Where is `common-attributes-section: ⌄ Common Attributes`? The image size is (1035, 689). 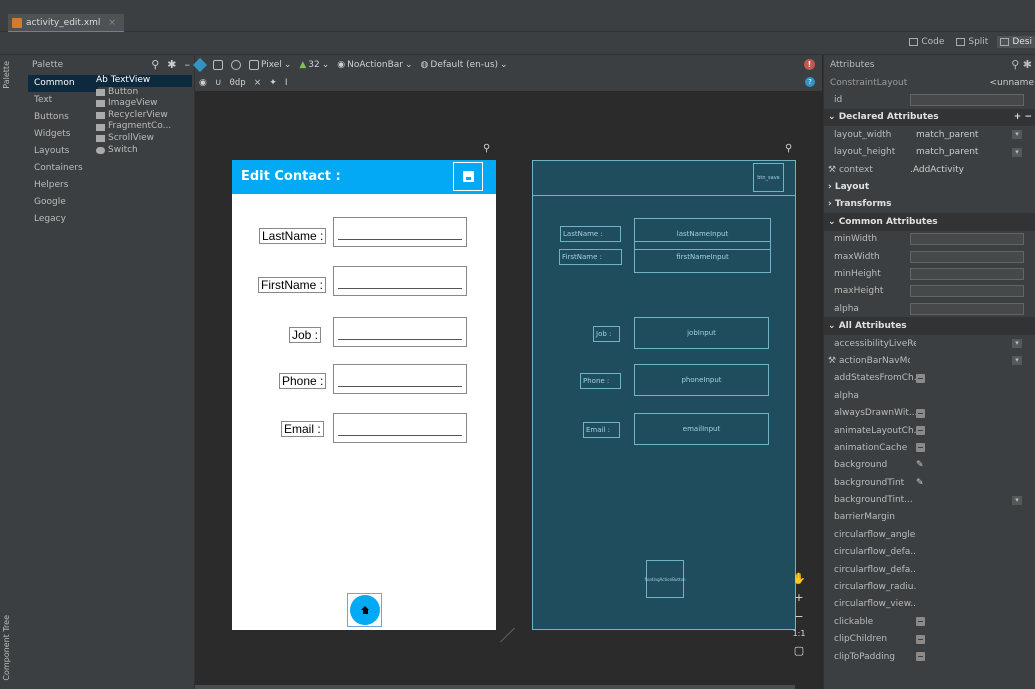
common-attributes-section: ⌄ Common Attributes is located at coordinates (929, 222).